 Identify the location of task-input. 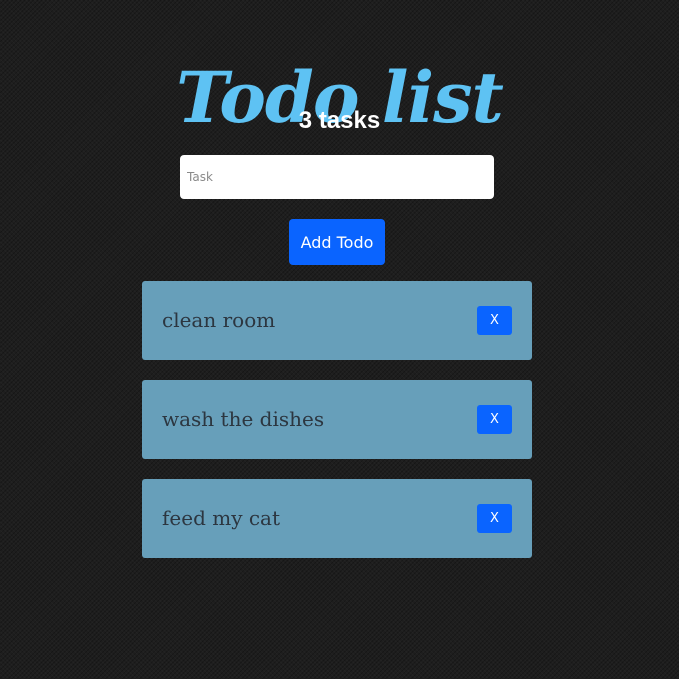
(337, 177).